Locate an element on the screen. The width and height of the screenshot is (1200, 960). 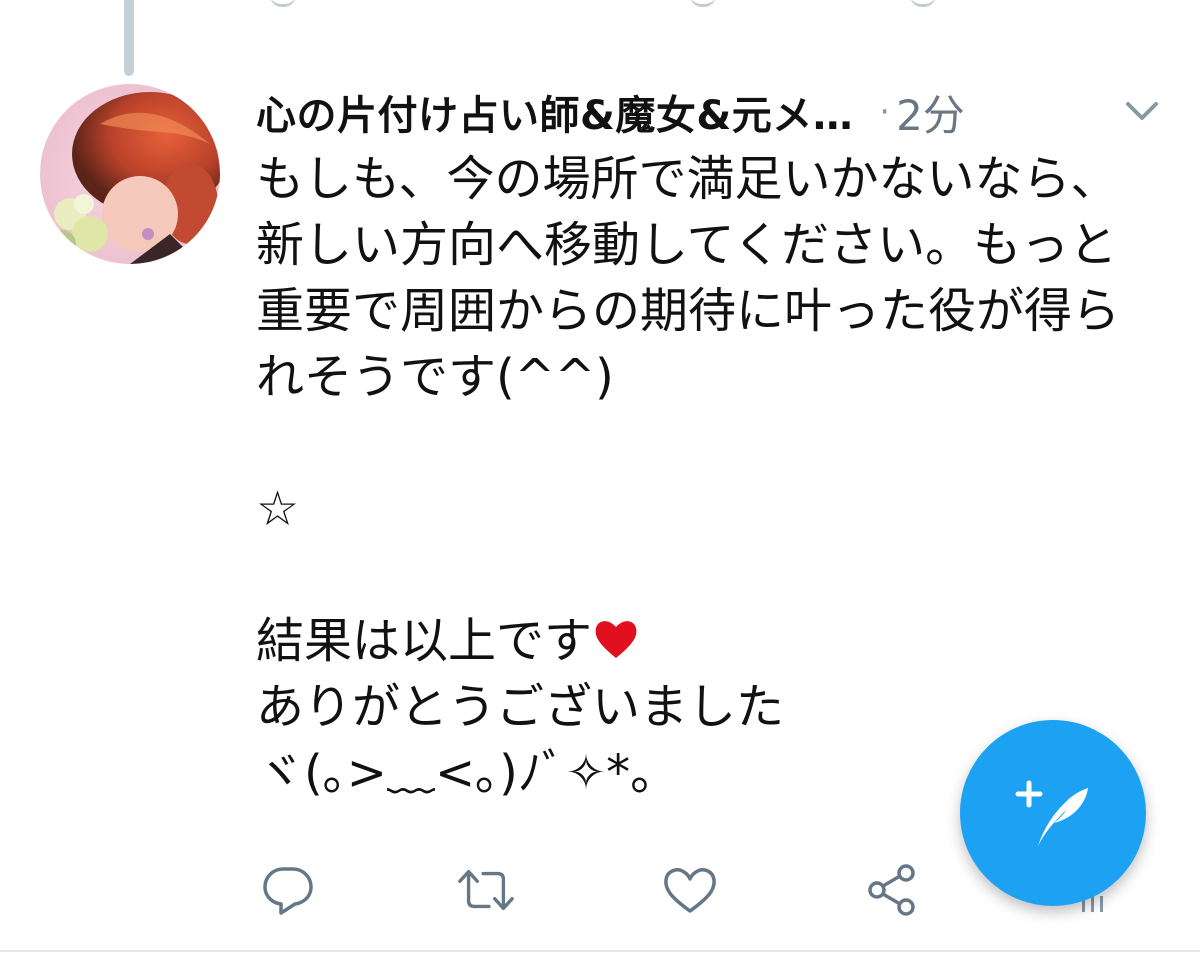
retweet-icon is located at coordinates (486, 890).